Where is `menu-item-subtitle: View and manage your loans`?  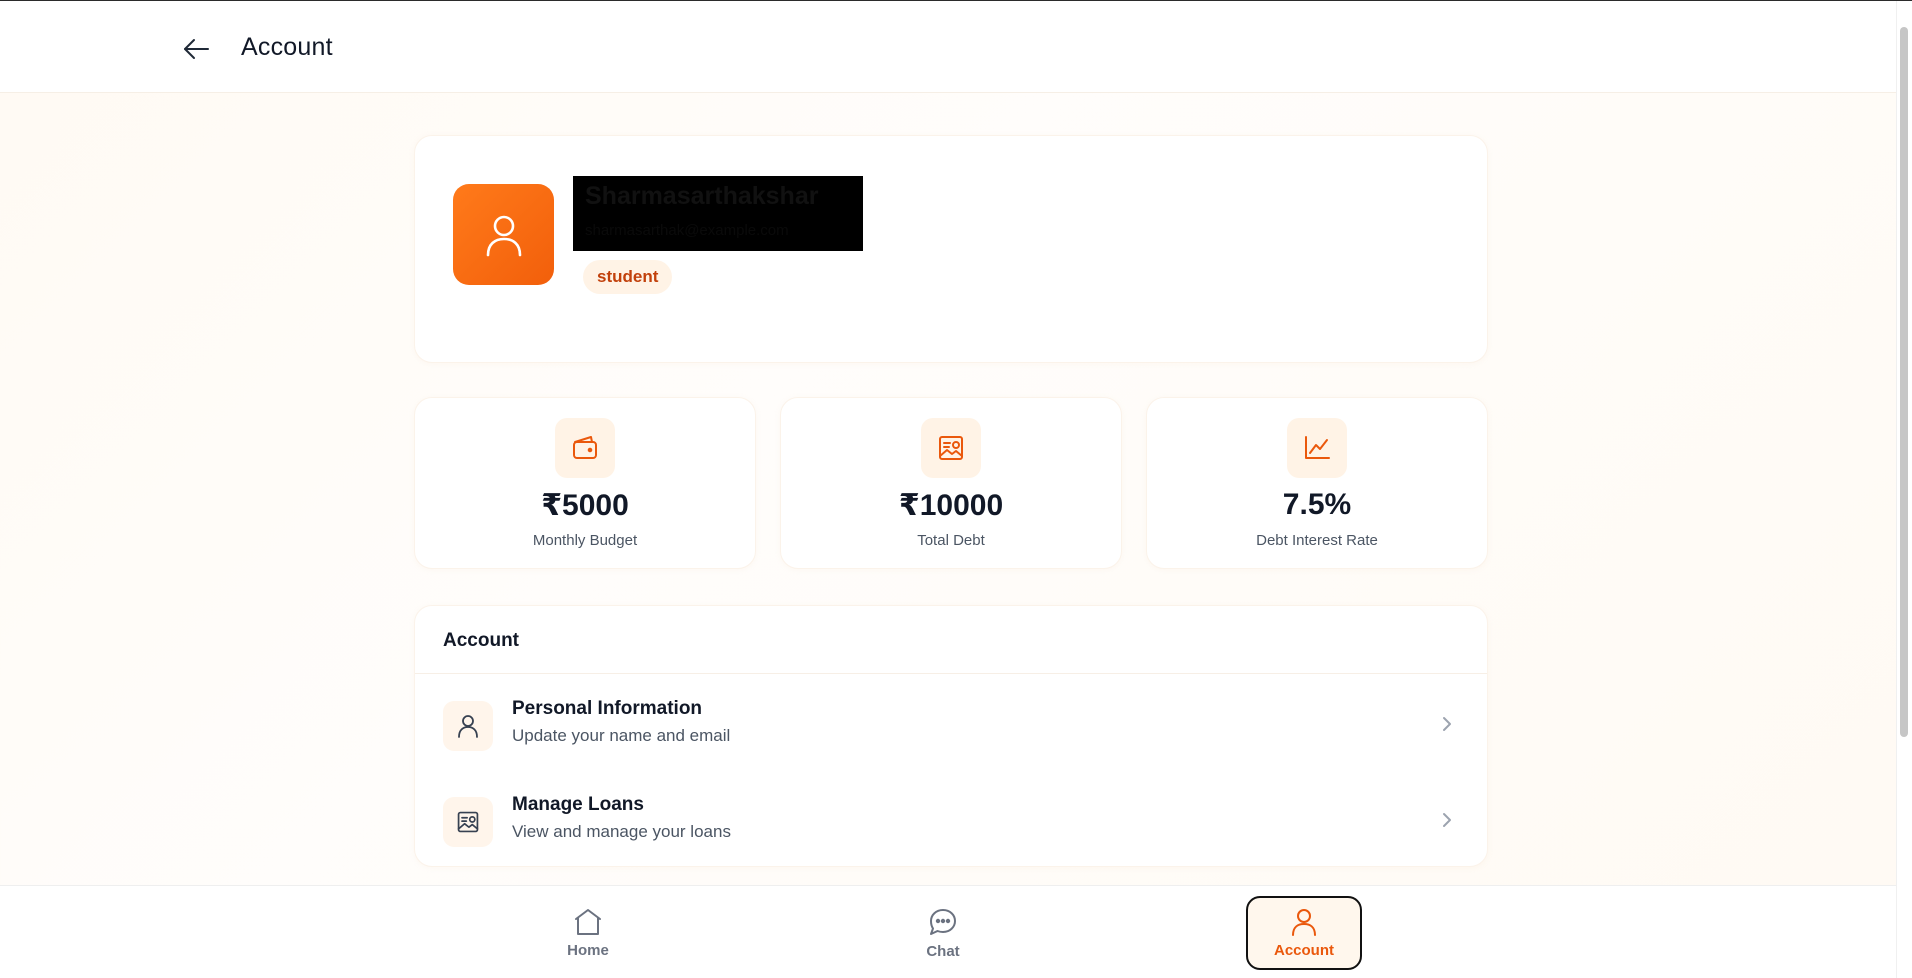 menu-item-subtitle: View and manage your loans is located at coordinates (621, 831).